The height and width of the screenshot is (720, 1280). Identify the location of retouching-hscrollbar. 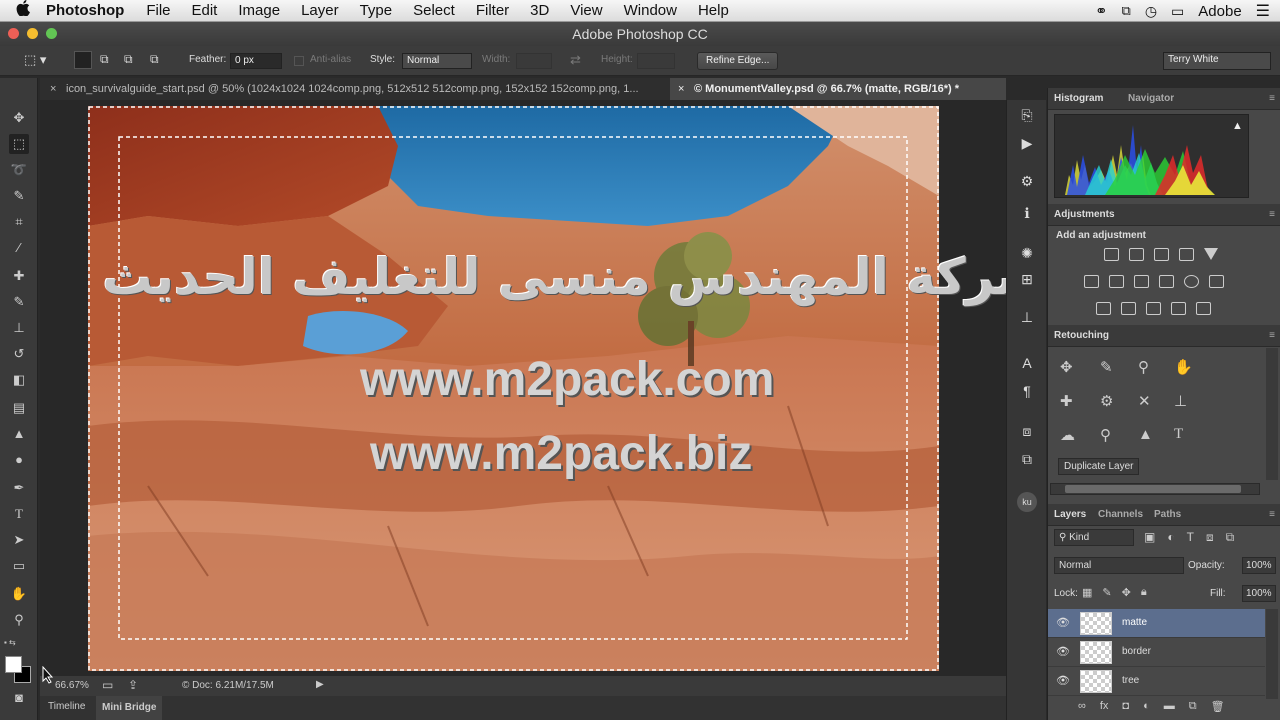
(1155, 489).